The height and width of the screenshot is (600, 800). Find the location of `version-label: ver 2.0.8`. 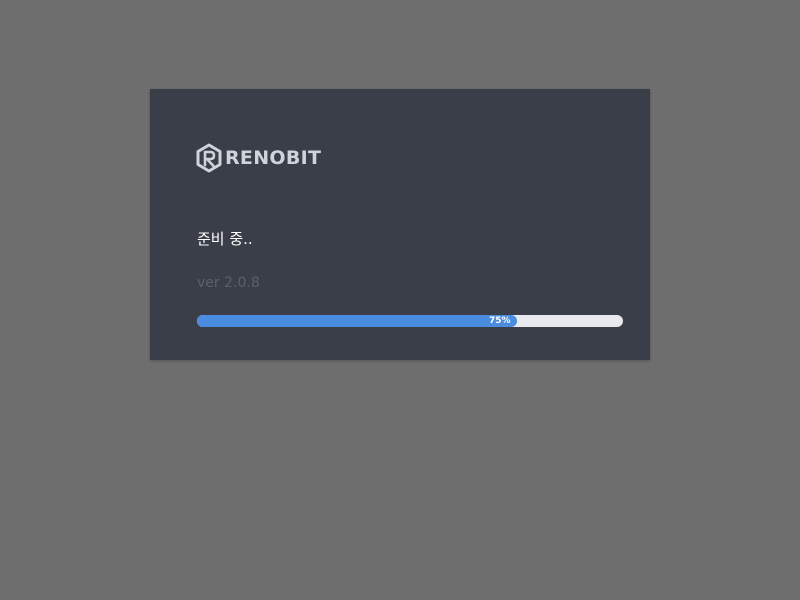

version-label: ver 2.0.8 is located at coordinates (228, 283).